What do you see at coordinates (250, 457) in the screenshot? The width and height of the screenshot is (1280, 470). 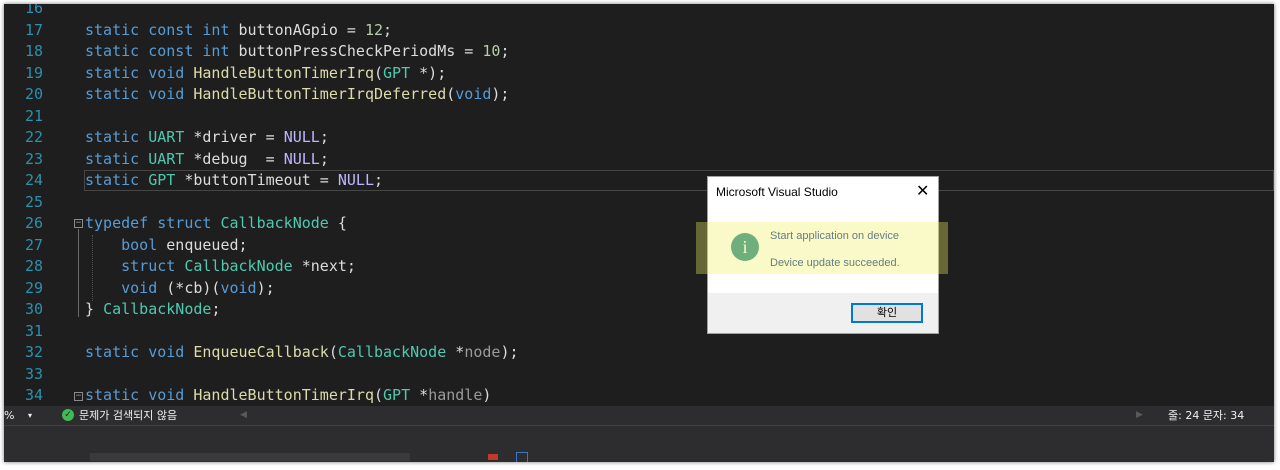 I see `output-source-dropdown` at bounding box center [250, 457].